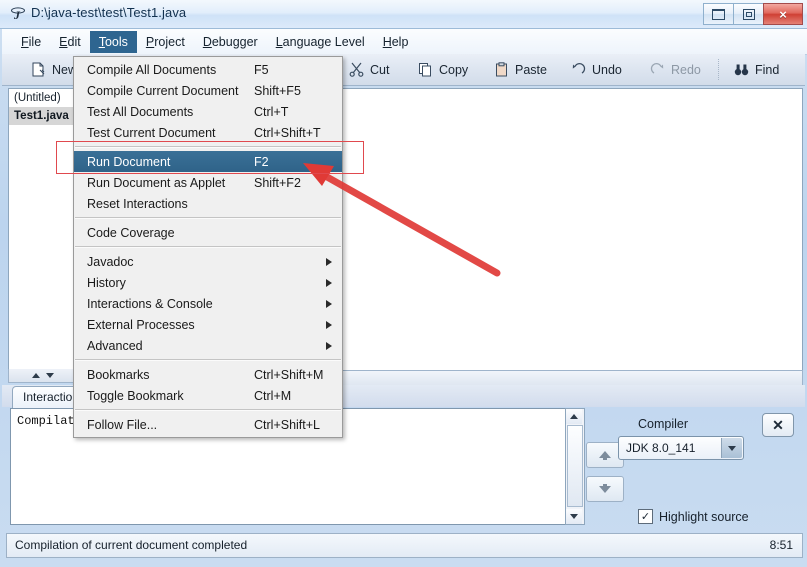  I want to click on menu-item-compile-current-document: Compile Current Document Shift+F5, so click(208, 90).